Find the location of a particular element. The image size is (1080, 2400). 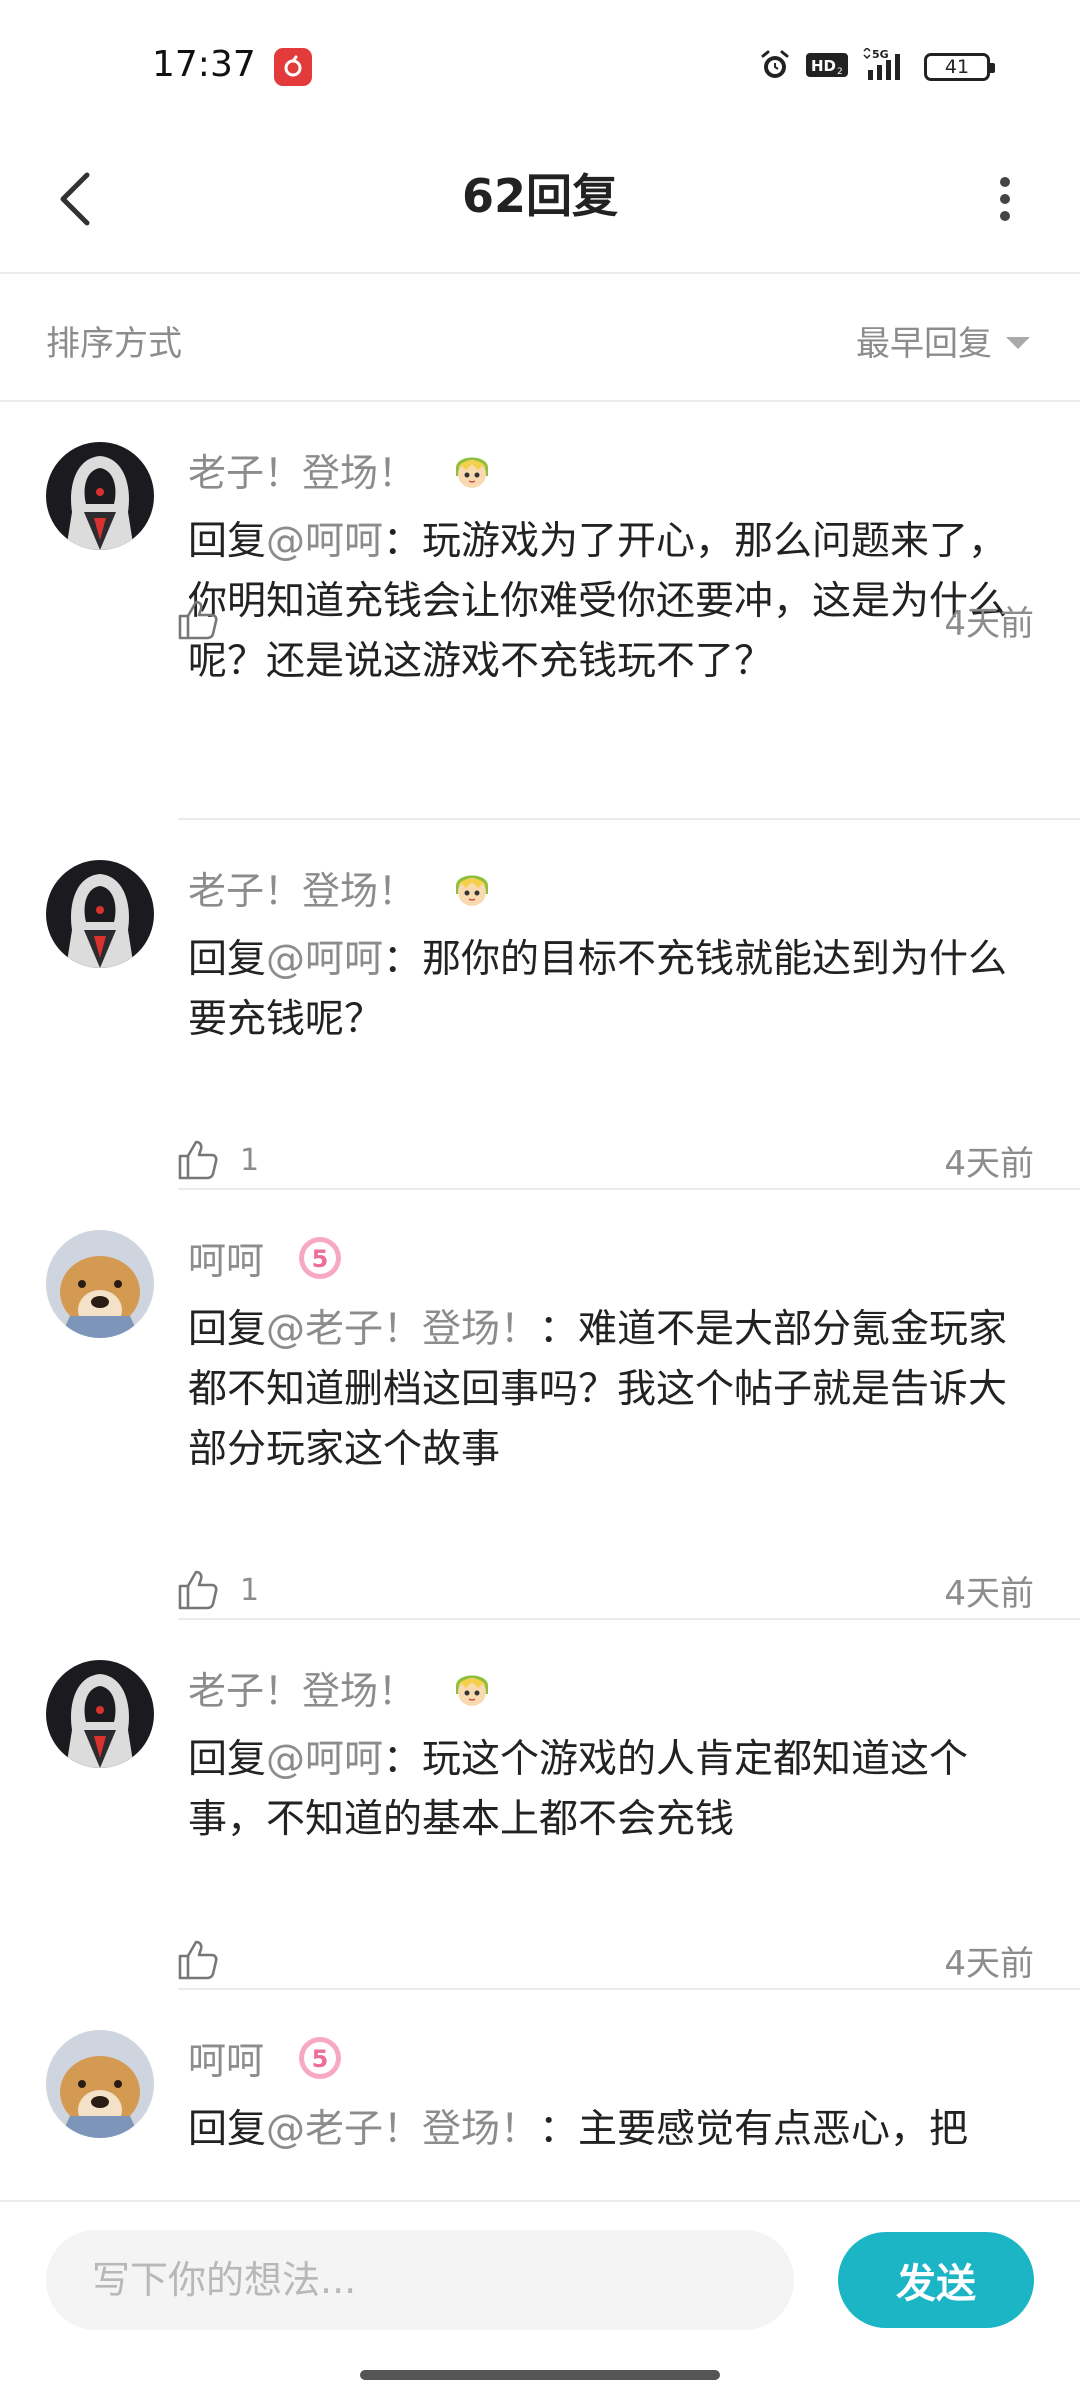

status-bar: 17:37 HD 2 5G 41 is located at coordinates (540, 65).